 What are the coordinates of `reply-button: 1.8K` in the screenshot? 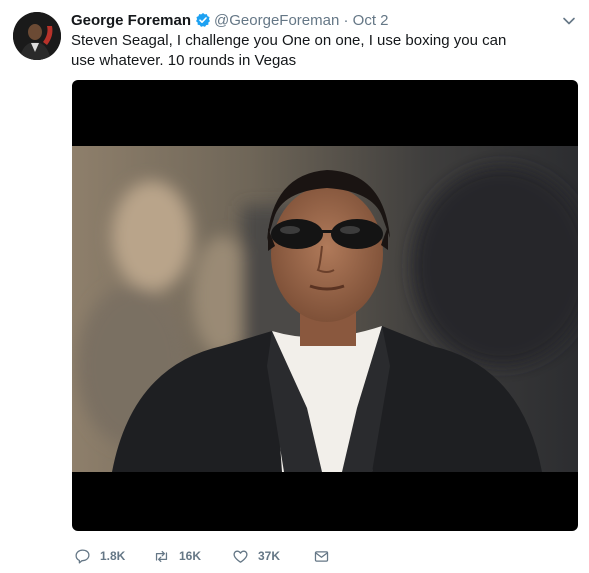 It's located at (99, 556).